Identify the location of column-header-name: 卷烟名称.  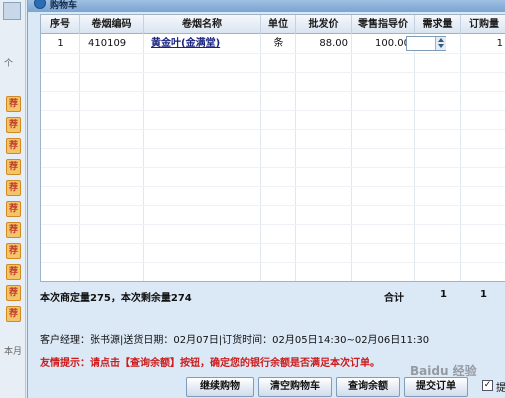
(202, 24).